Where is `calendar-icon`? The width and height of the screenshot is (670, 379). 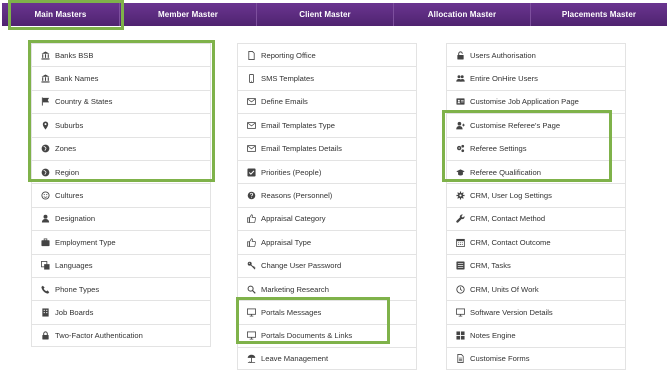 calendar-icon is located at coordinates (460, 242).